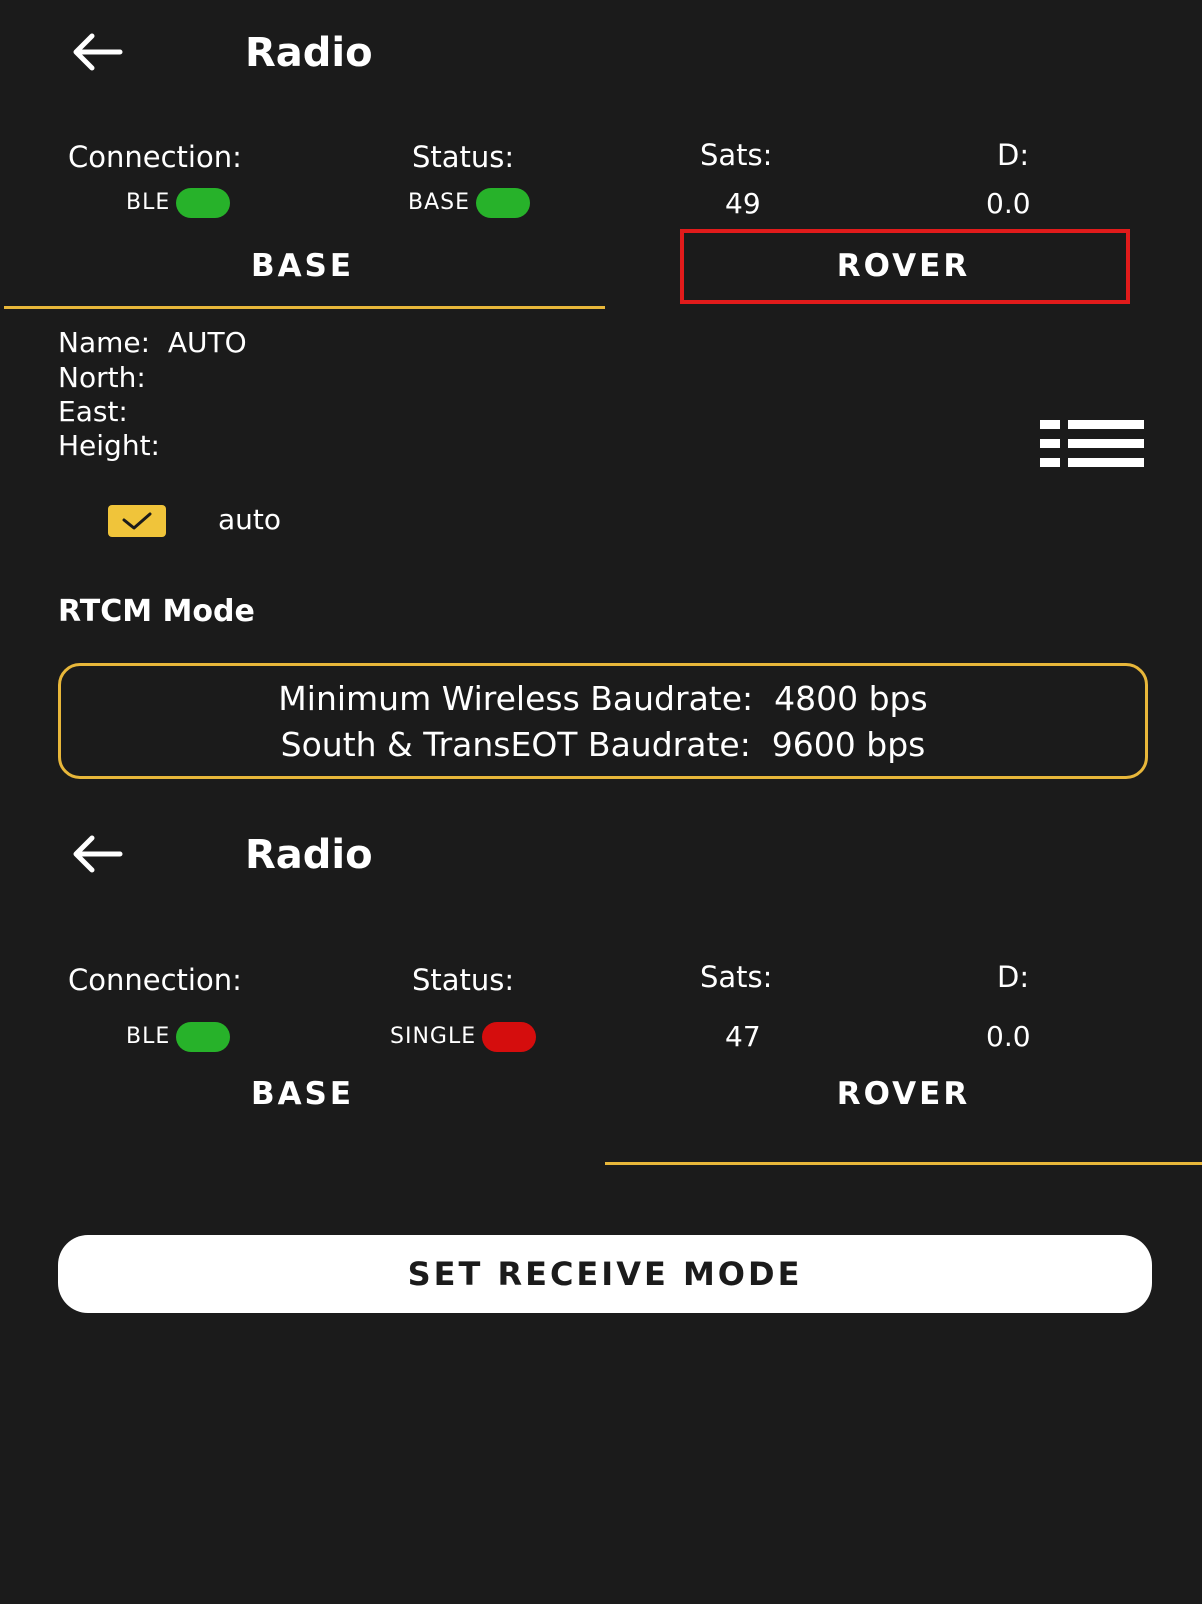  What do you see at coordinates (152, 342) in the screenshot?
I see `name-row: Name: AUTO` at bounding box center [152, 342].